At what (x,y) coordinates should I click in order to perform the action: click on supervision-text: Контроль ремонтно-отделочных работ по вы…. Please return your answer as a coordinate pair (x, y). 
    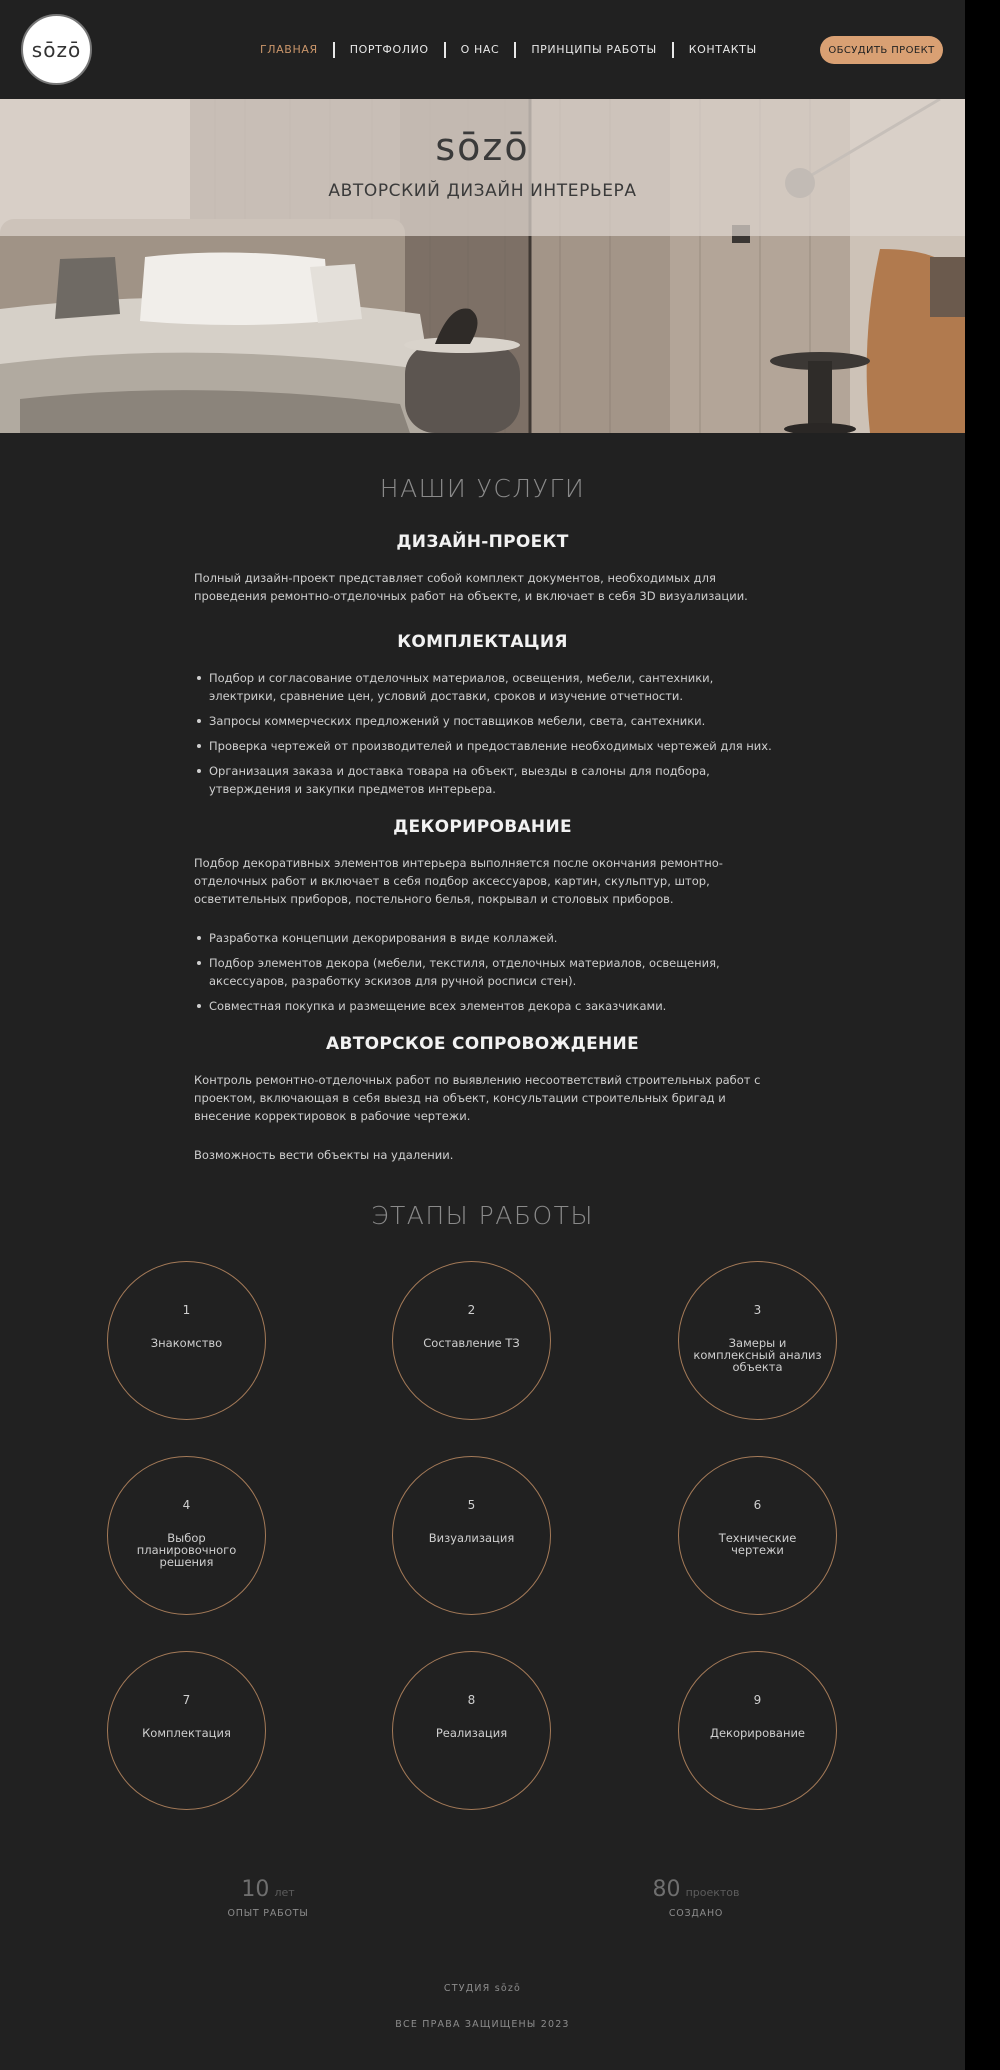
    Looking at the image, I should click on (477, 1098).